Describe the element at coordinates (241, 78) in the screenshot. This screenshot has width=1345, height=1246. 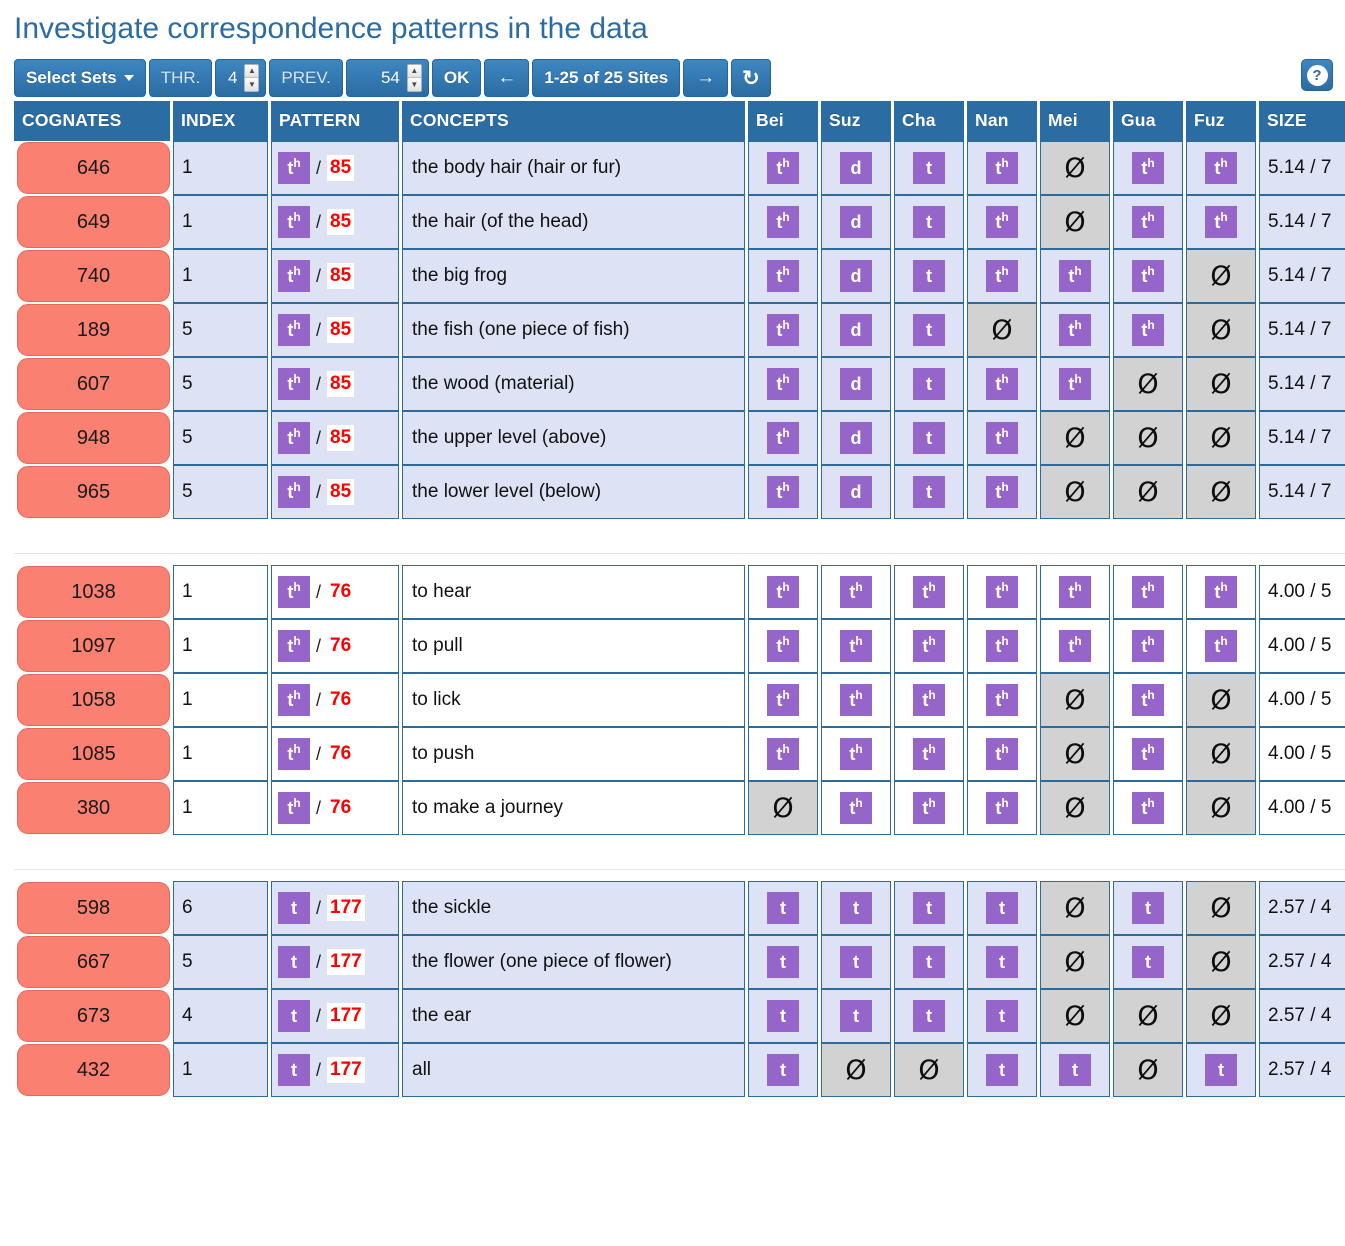
I see `threshold-stepper: 4 ▲ ▼` at that location.